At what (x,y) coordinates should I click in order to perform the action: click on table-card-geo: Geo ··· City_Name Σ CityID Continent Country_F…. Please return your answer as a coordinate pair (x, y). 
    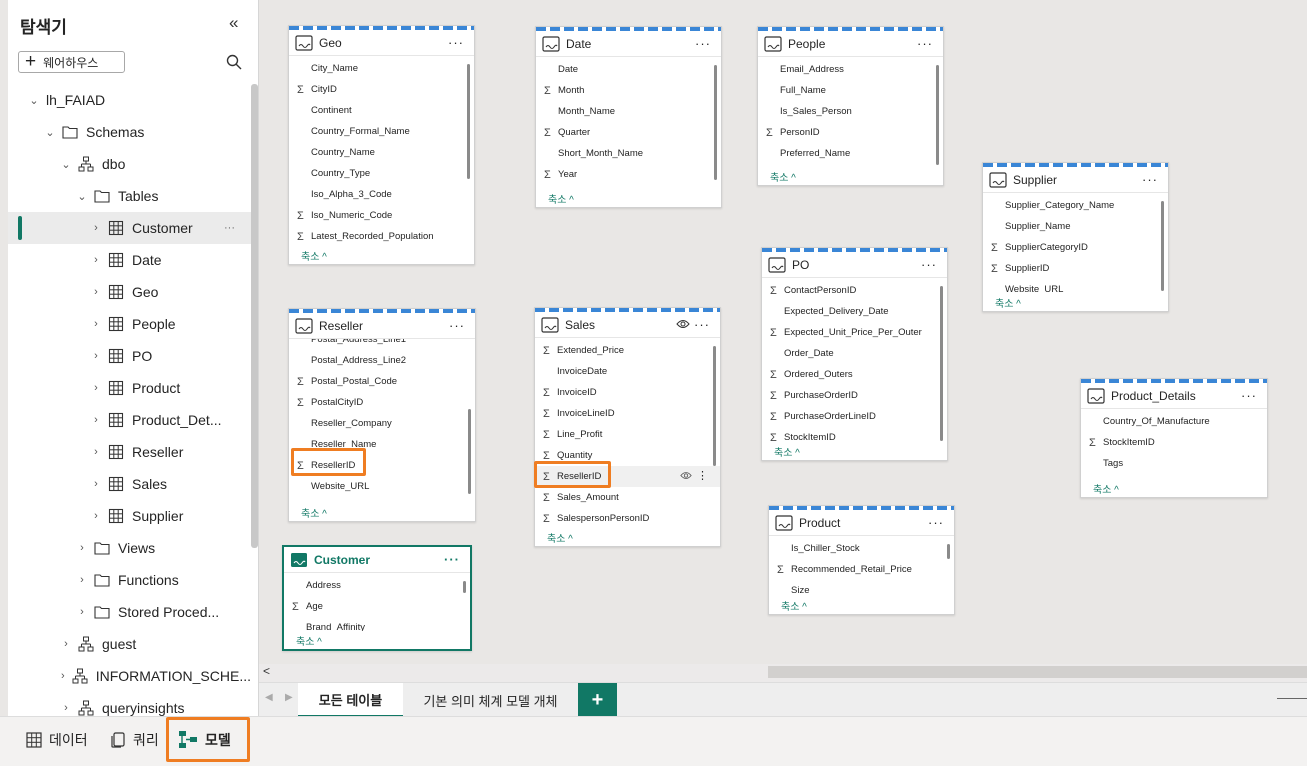
    Looking at the image, I should click on (381, 145).